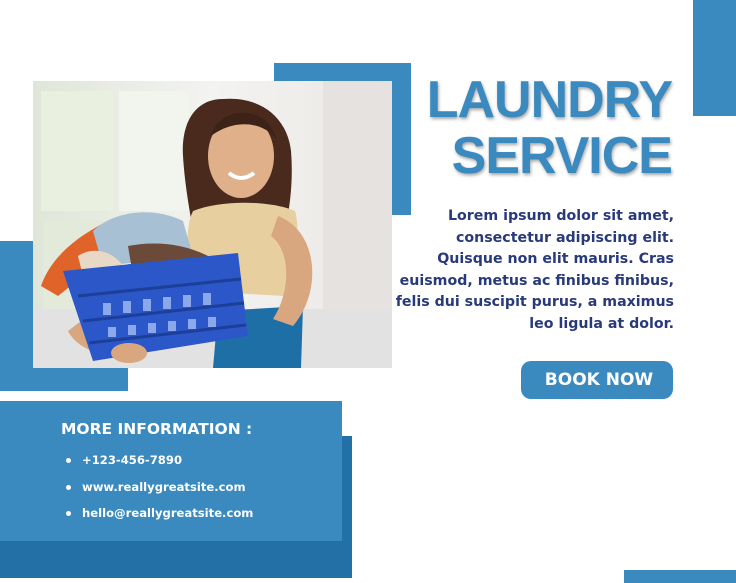 This screenshot has width=736, height=583. I want to click on info-title: MORE INFORMATION :, so click(157, 429).